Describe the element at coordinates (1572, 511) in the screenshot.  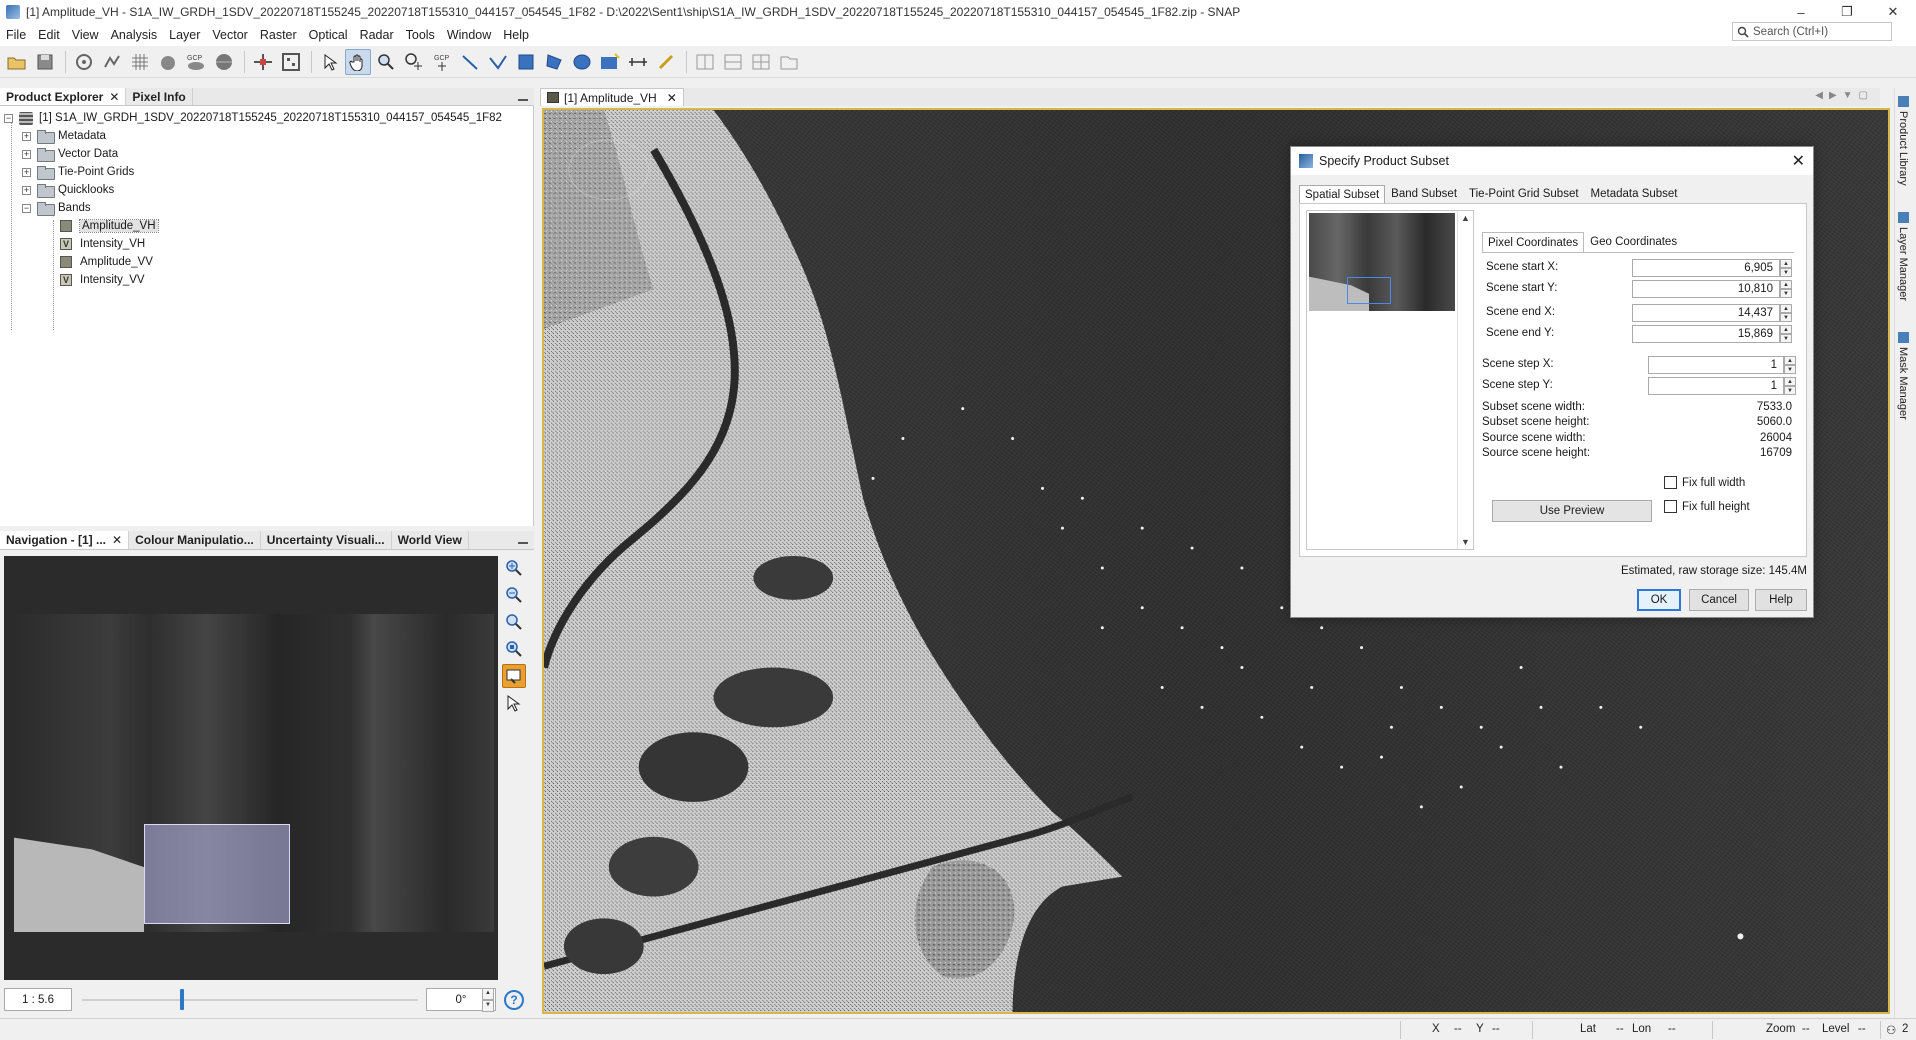
I see `use-preview-button: Use Preview` at that location.